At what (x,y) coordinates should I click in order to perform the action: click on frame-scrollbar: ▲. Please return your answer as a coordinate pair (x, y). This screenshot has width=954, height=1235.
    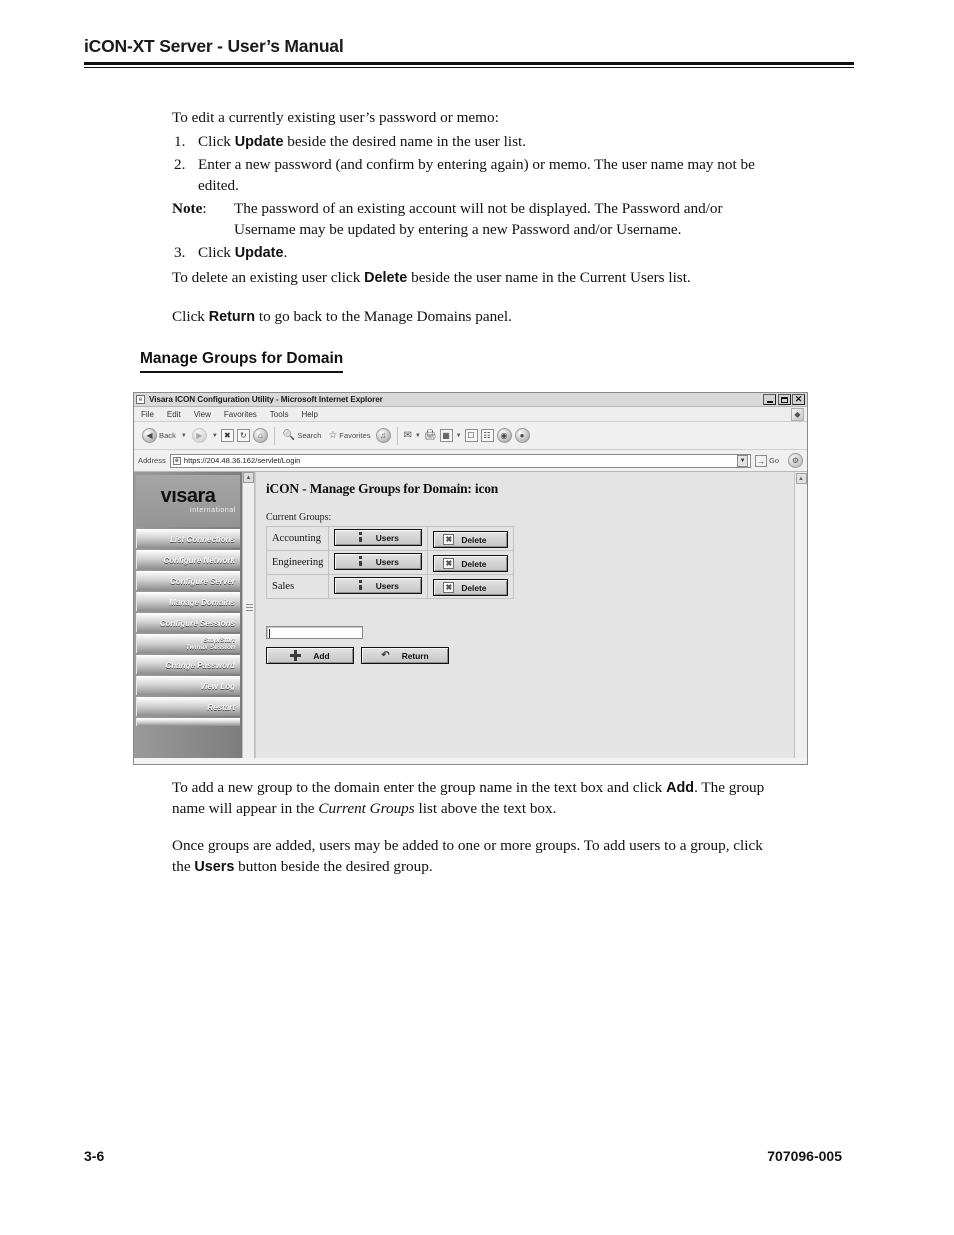
    Looking at the image, I should click on (248, 615).